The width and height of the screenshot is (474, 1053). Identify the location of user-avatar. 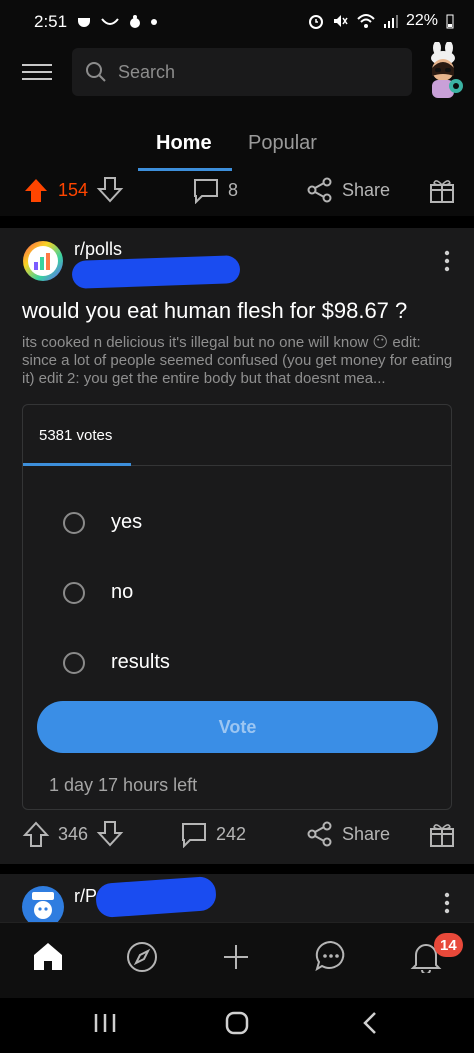
(443, 71).